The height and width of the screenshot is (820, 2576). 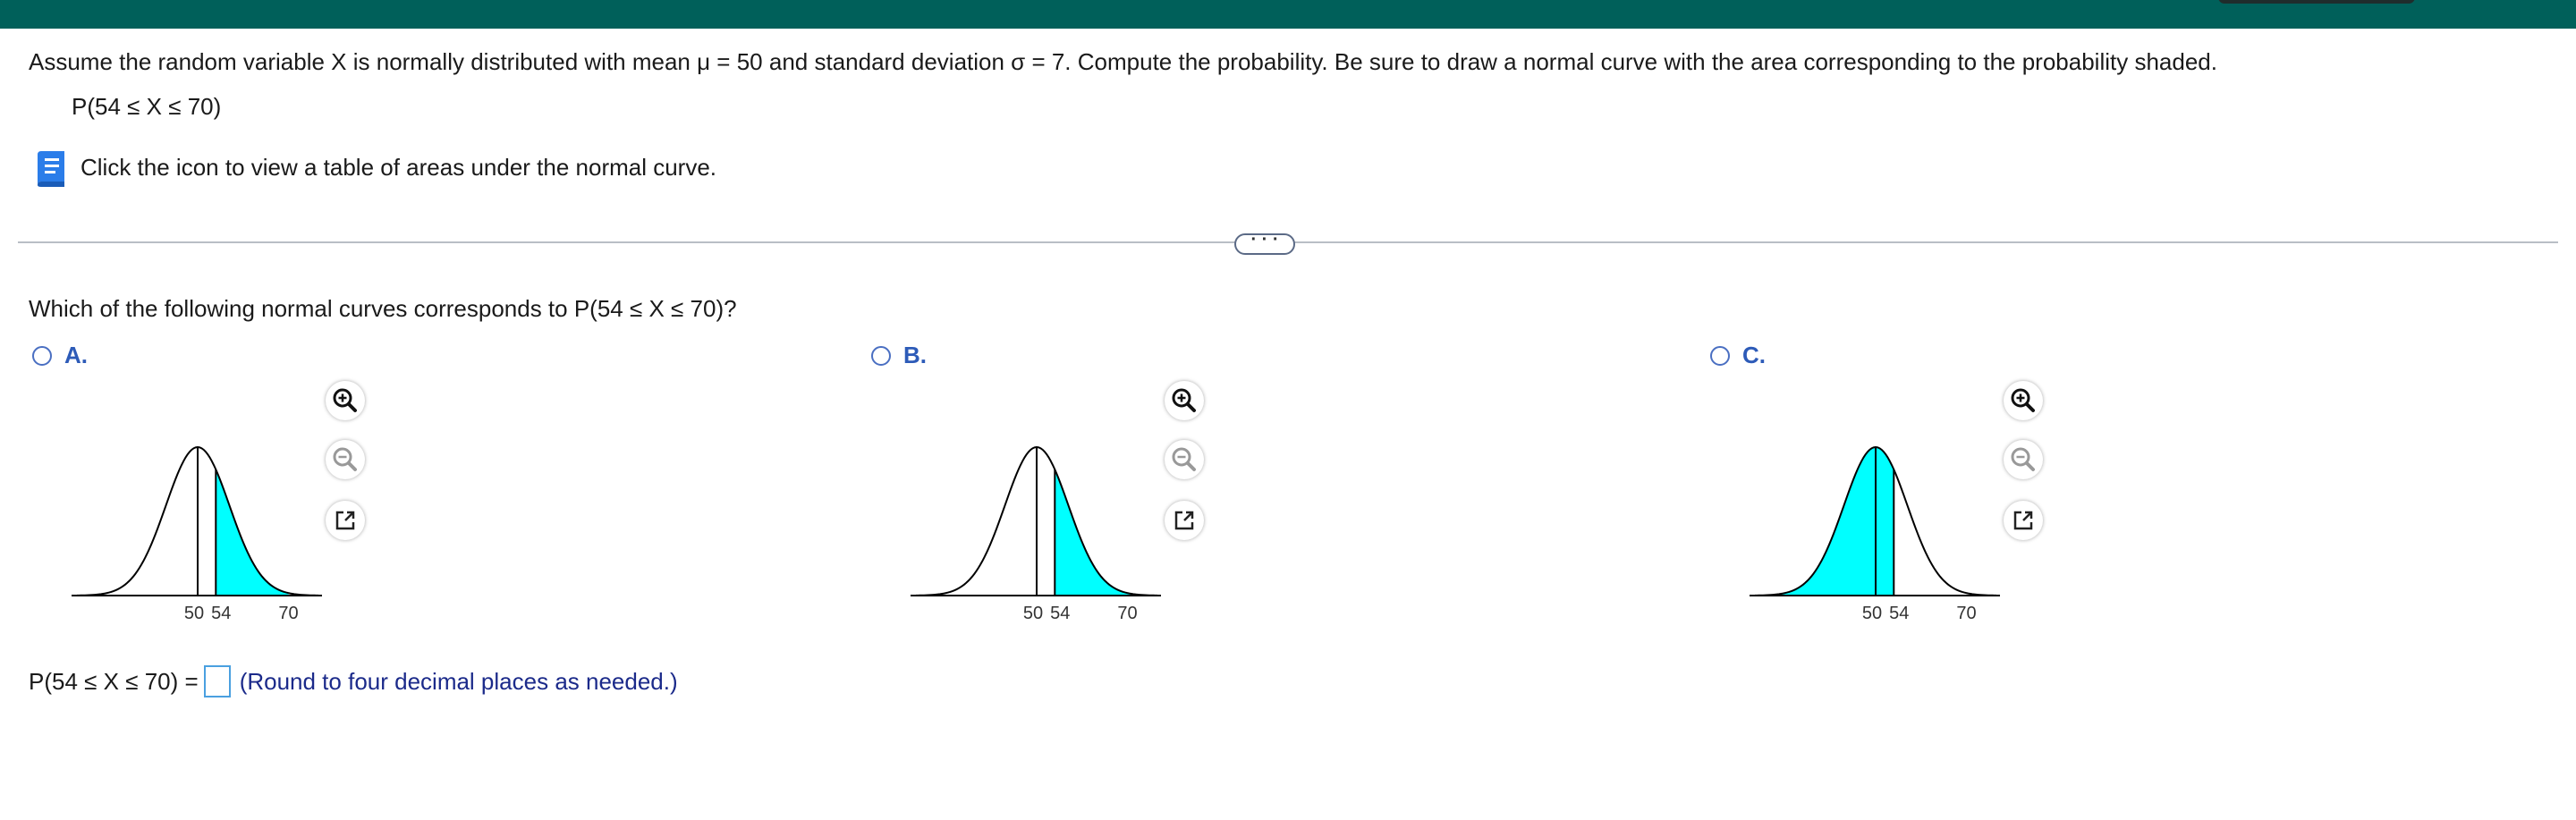 What do you see at coordinates (1288, 15) in the screenshot?
I see `top-bar` at bounding box center [1288, 15].